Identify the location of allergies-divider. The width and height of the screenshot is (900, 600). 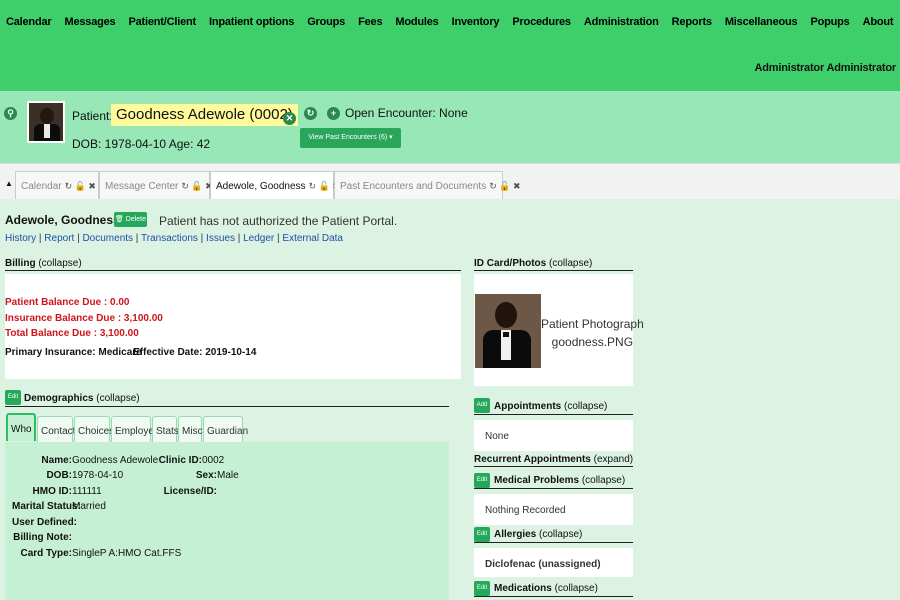
(553, 542).